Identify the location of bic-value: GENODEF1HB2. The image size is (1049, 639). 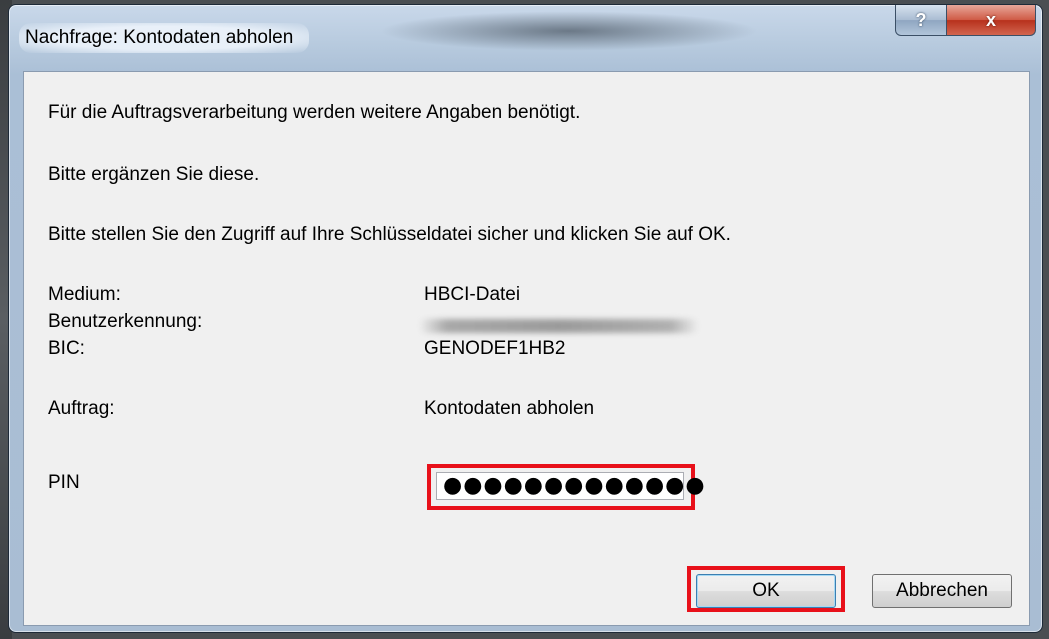
(495, 348).